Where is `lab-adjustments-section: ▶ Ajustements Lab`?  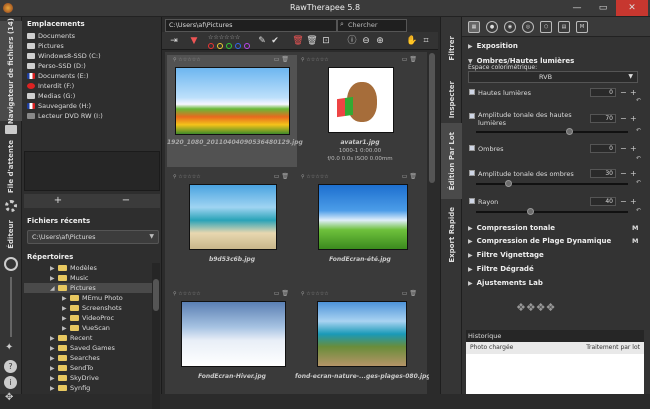 lab-adjustments-section: ▶ Ajustements Lab is located at coordinates (505, 283).